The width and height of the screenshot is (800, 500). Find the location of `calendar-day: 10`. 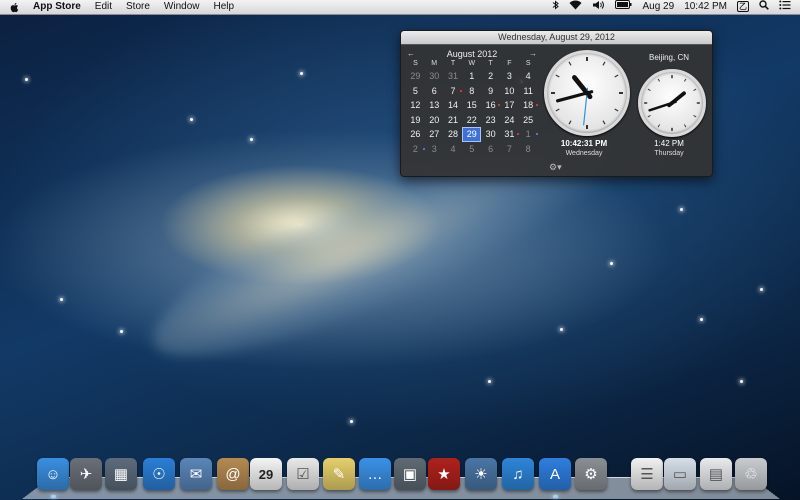

calendar-day: 10 is located at coordinates (509, 91).